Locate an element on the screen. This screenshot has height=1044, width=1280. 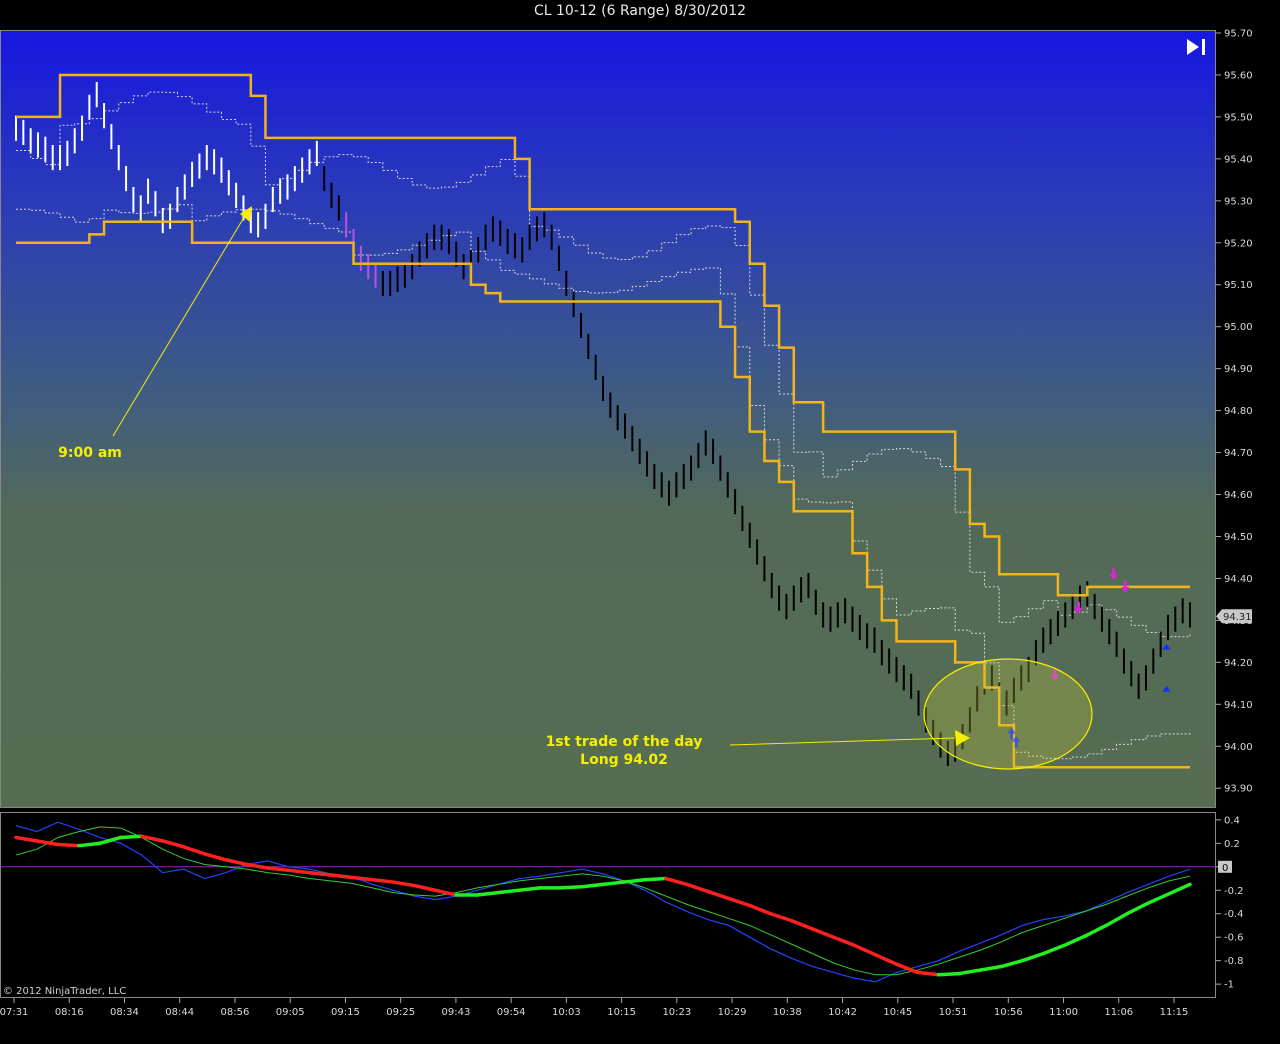
time-axis-label: 09:43 is located at coordinates (455, 1012).